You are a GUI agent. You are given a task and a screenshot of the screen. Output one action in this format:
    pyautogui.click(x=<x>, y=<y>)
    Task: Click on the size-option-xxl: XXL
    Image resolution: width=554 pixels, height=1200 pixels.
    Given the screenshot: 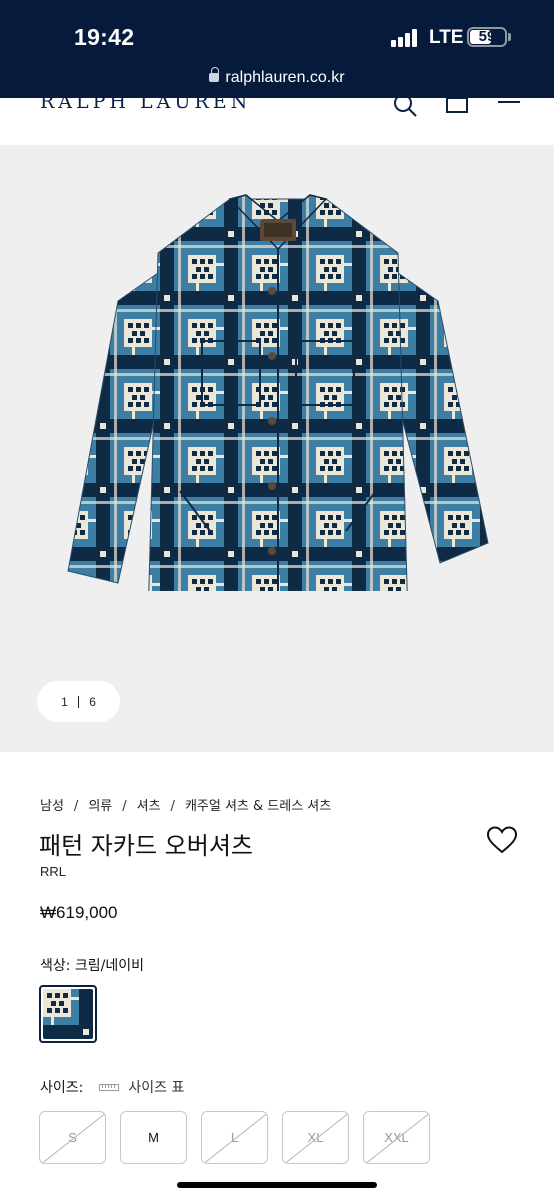 What is the action you would take?
    pyautogui.click(x=396, y=1137)
    